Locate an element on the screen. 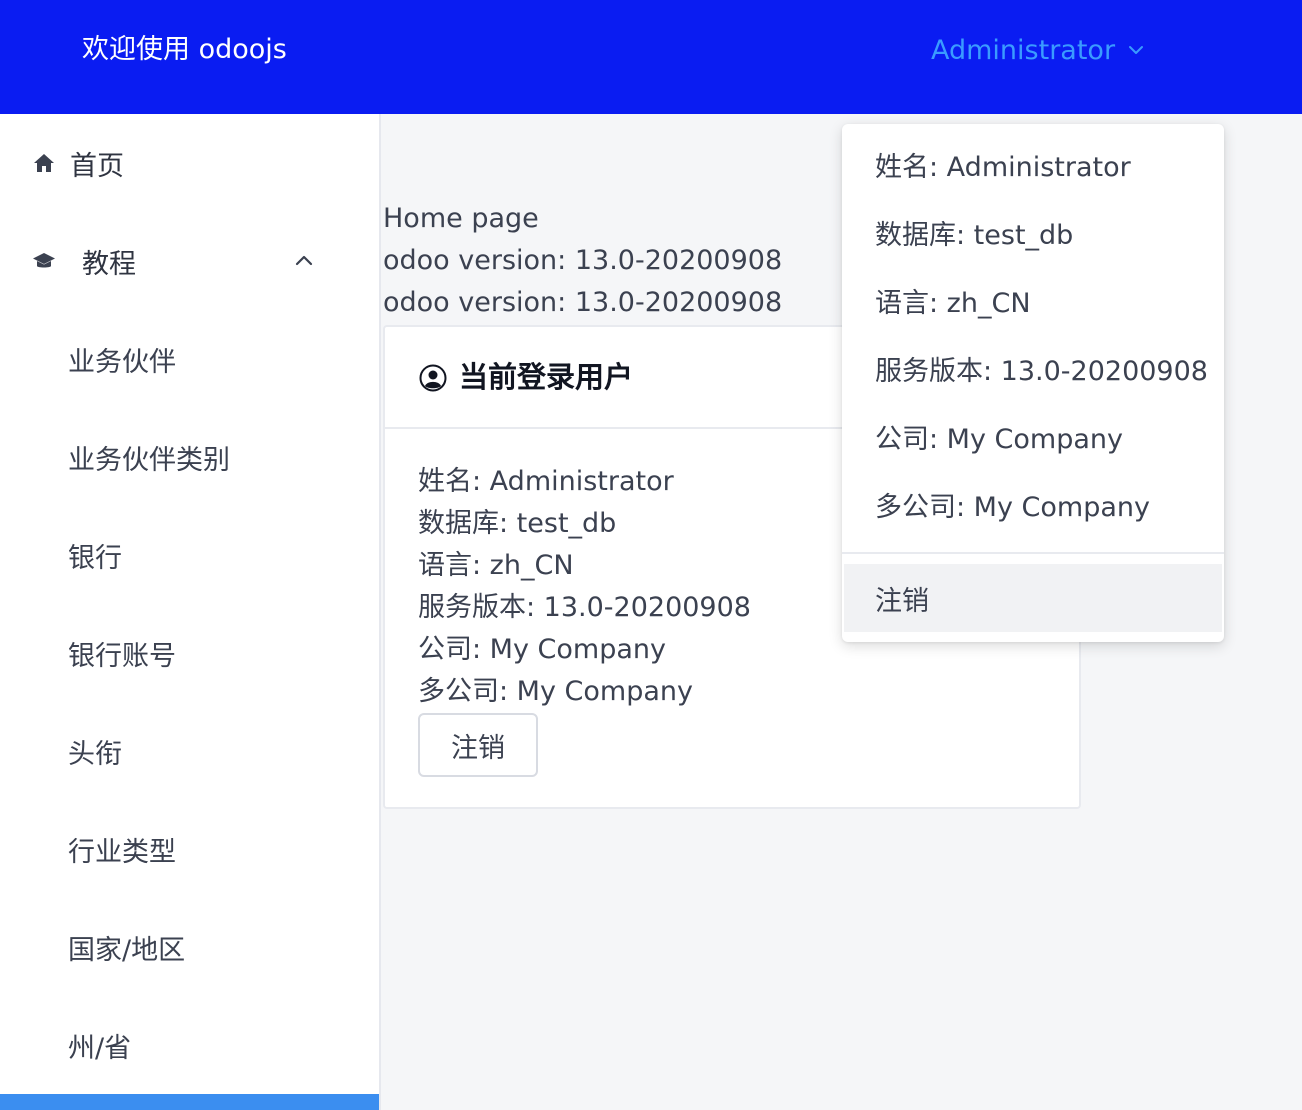 The height and width of the screenshot is (1110, 1302). sidebar-item-home: 首页 is located at coordinates (189, 163).